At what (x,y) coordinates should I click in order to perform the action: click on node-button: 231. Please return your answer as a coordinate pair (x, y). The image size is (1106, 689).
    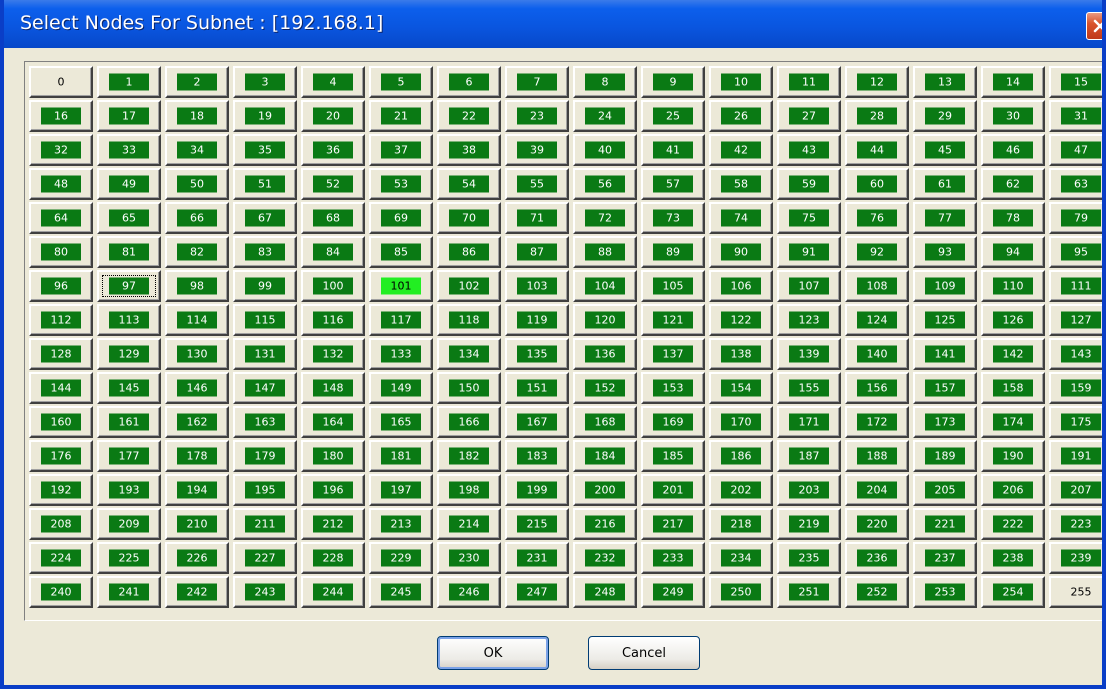
    Looking at the image, I should click on (537, 558).